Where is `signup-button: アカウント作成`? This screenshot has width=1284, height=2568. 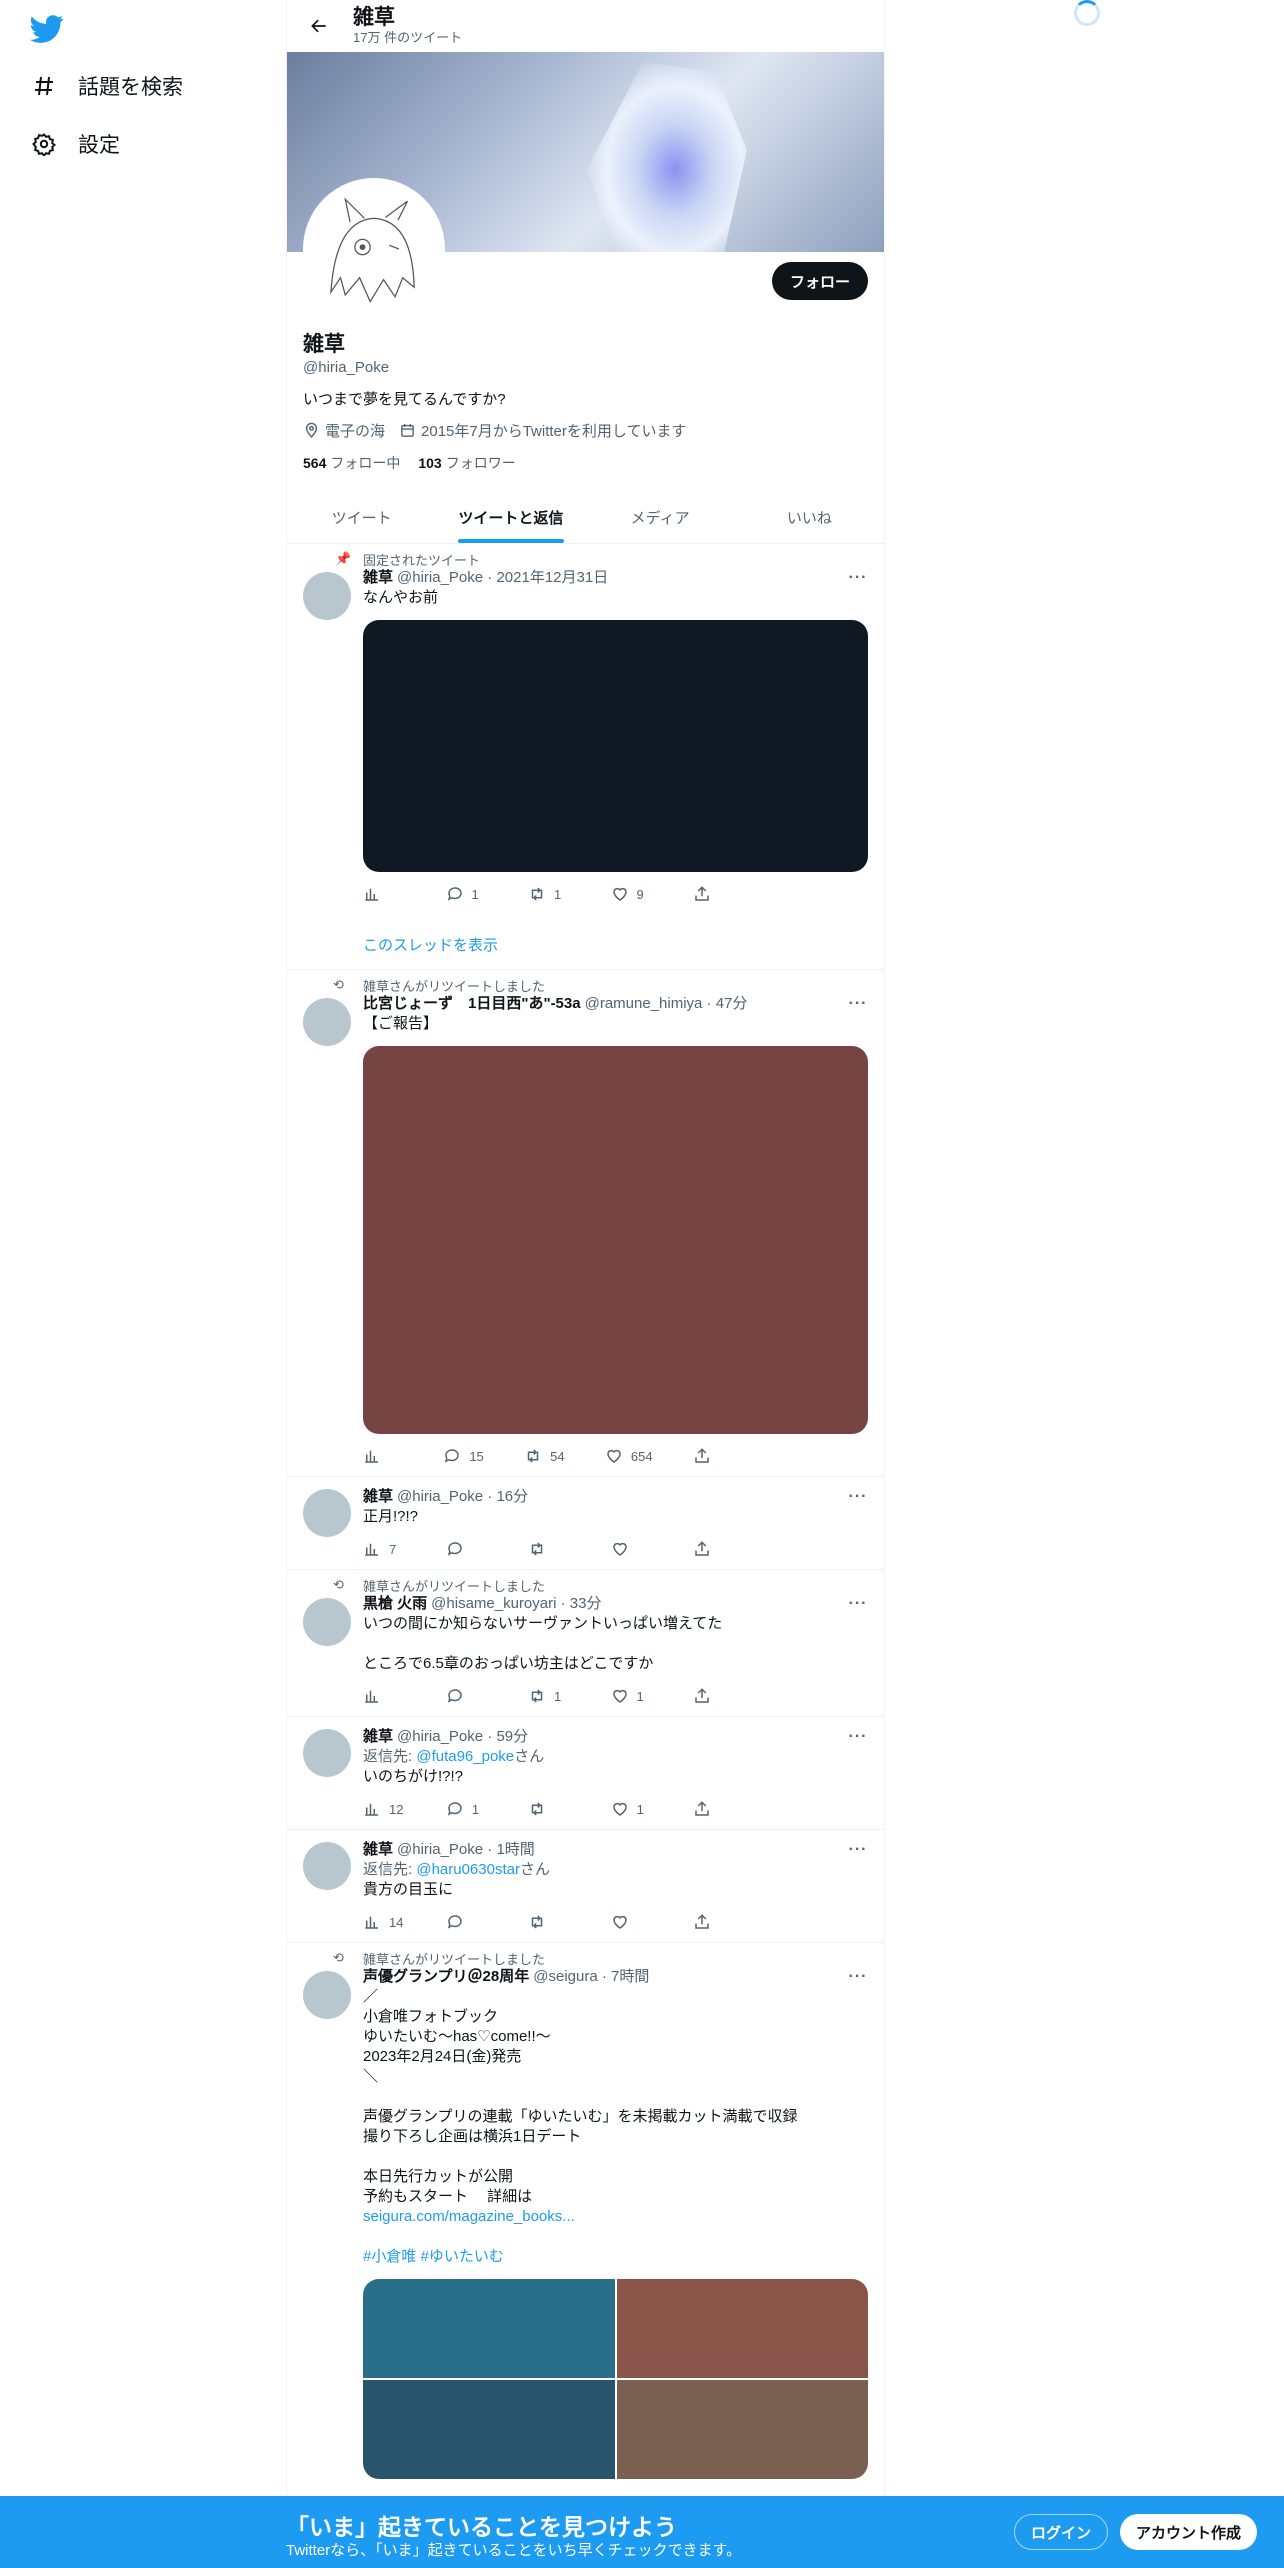
signup-button: アカウント作成 is located at coordinates (1189, 2532).